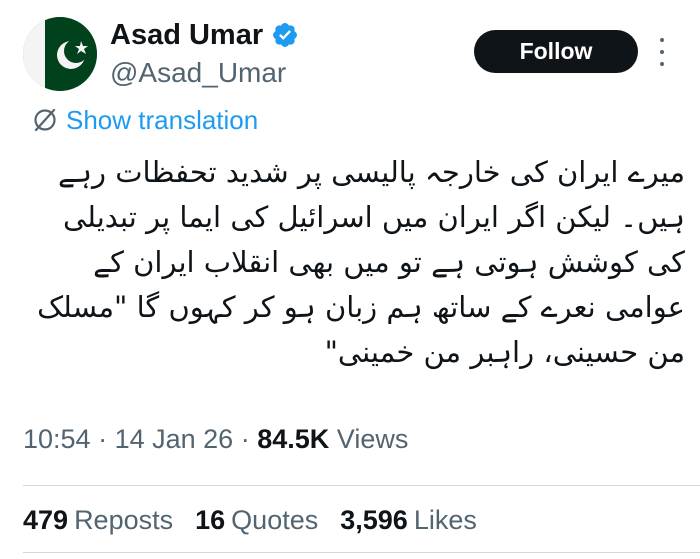 This screenshot has height=559, width=700. I want to click on tweet-meta: 10:54 · 14 Jan 26 · 84.5K Views, so click(215, 439).